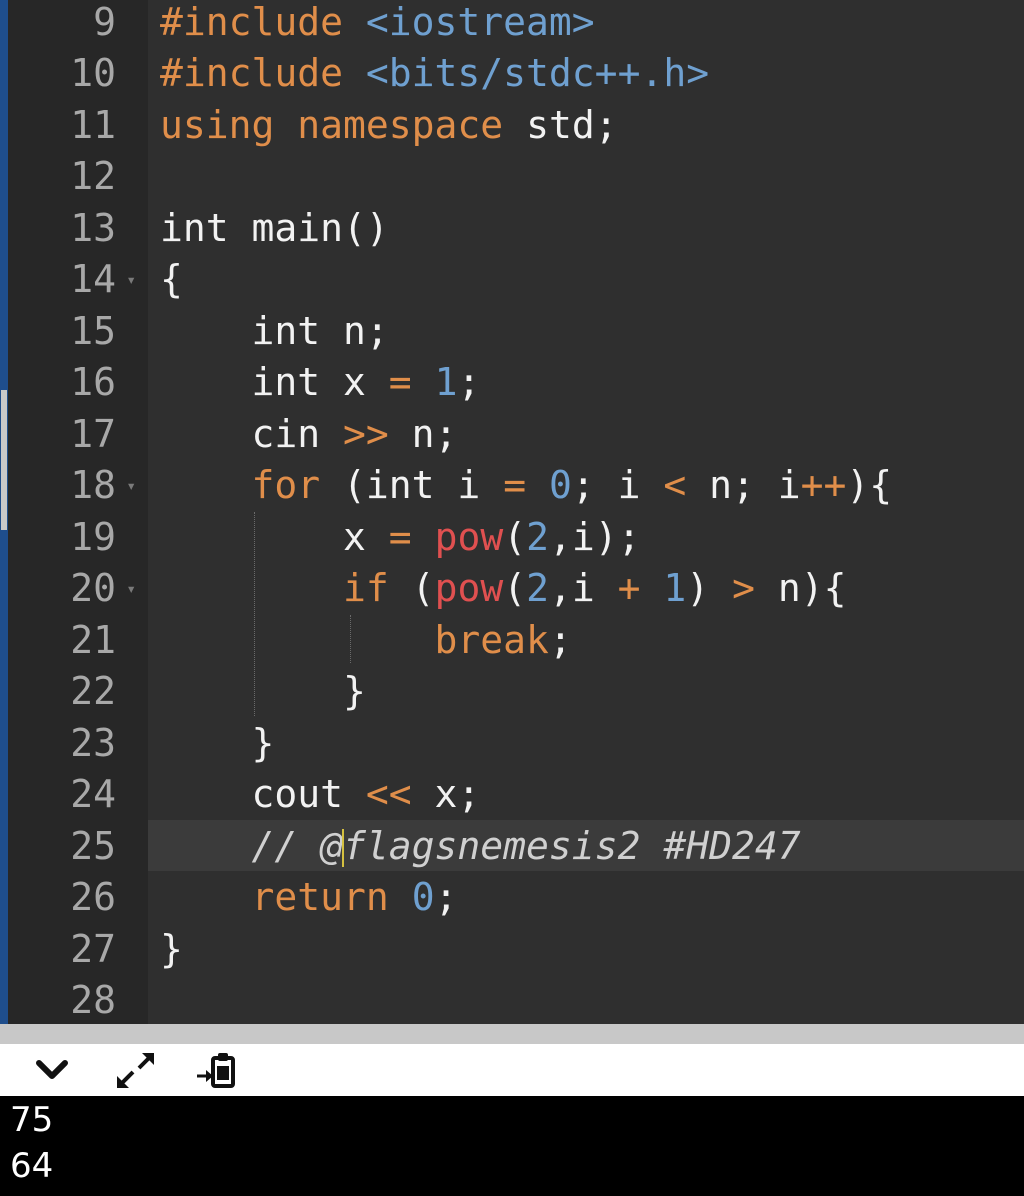 This screenshot has height=1196, width=1024. Describe the element at coordinates (592, 795) in the screenshot. I see `code-line: cout << x;` at that location.